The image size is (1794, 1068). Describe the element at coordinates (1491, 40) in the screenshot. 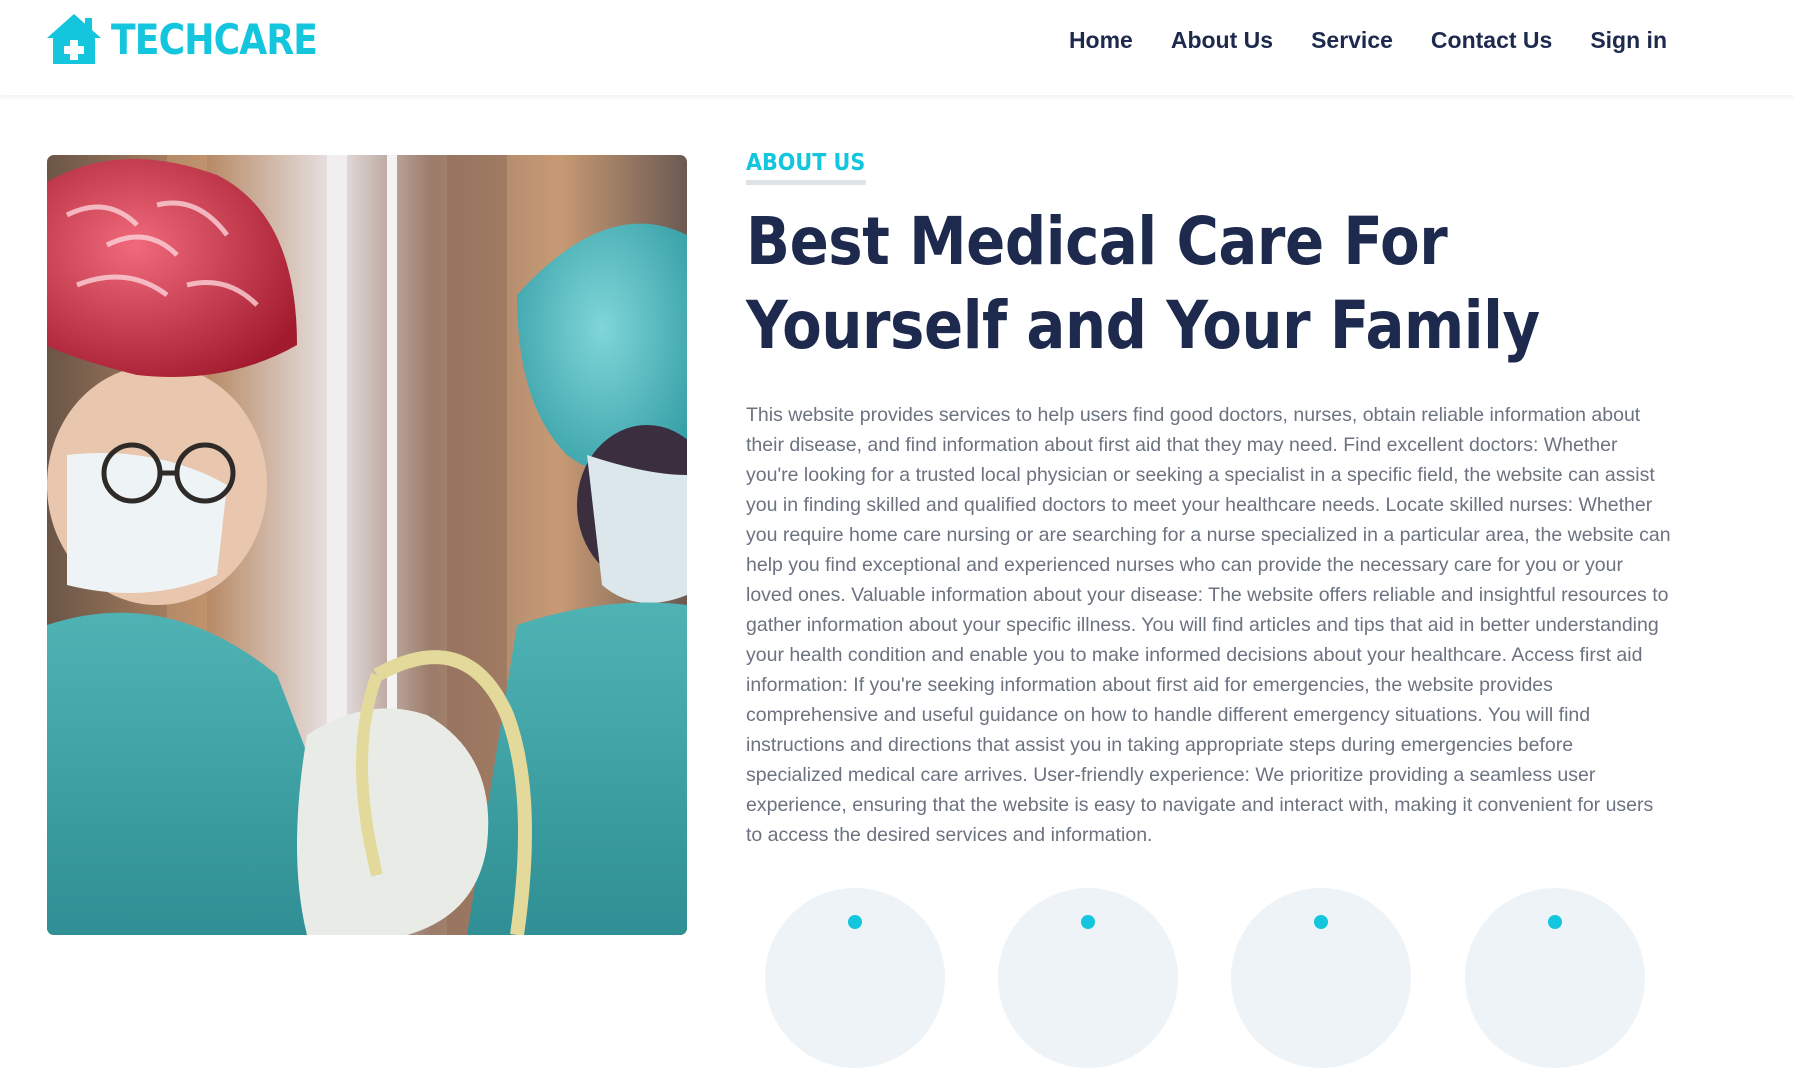

I see `nav-contact-us: Contact Us` at that location.